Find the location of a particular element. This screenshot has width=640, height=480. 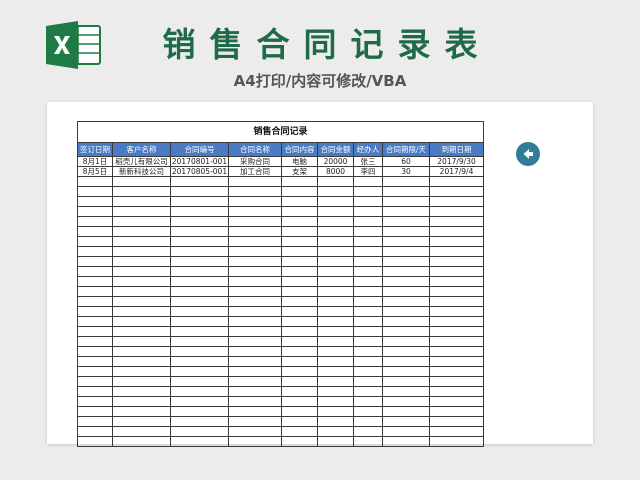

table-cell: 加工合同 is located at coordinates (255, 171).